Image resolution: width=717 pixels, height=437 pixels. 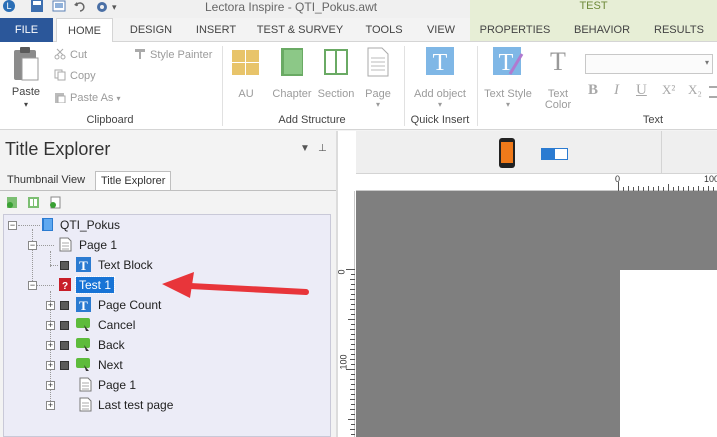 I want to click on clipboard-group-label: Clipboard, so click(x=110, y=120).